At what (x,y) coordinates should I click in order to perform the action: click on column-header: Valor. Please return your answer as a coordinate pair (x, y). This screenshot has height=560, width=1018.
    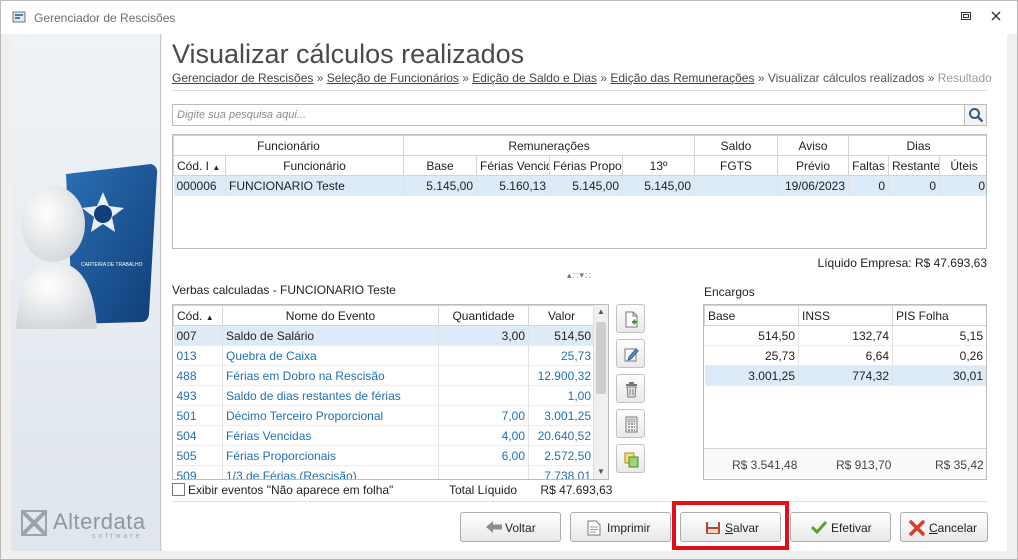
    Looking at the image, I should click on (561, 315).